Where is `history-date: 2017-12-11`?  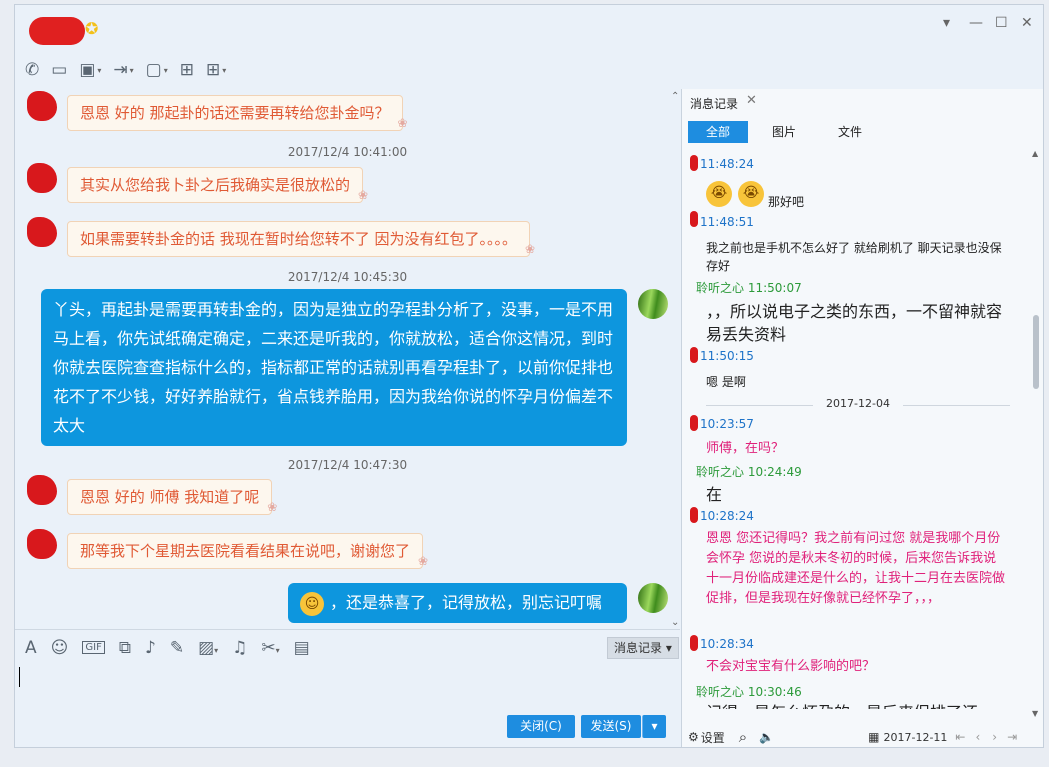 history-date: 2017-12-11 is located at coordinates (915, 737).